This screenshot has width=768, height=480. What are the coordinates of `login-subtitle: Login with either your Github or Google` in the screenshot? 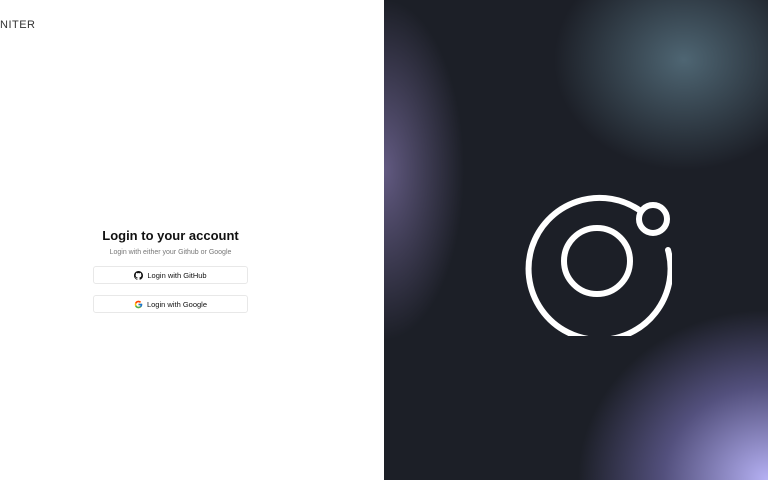 It's located at (170, 252).